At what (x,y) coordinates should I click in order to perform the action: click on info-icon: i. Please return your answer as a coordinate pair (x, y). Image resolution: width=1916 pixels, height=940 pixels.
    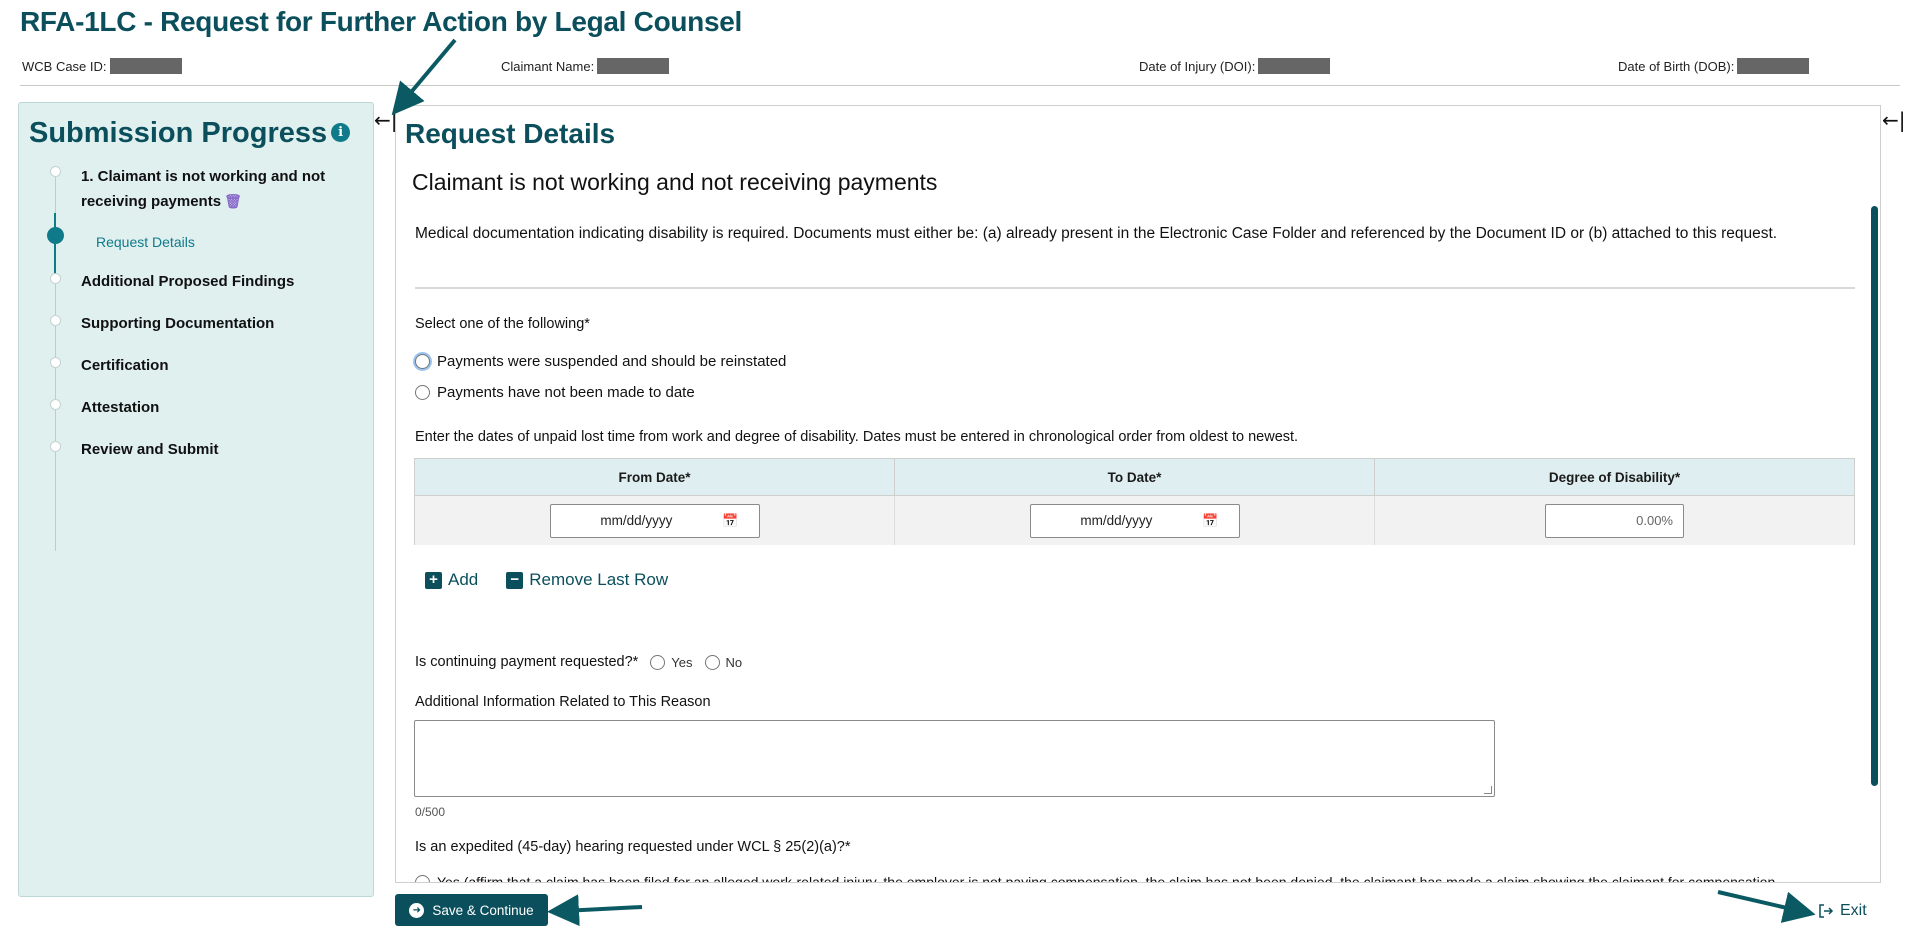
    Looking at the image, I should click on (341, 132).